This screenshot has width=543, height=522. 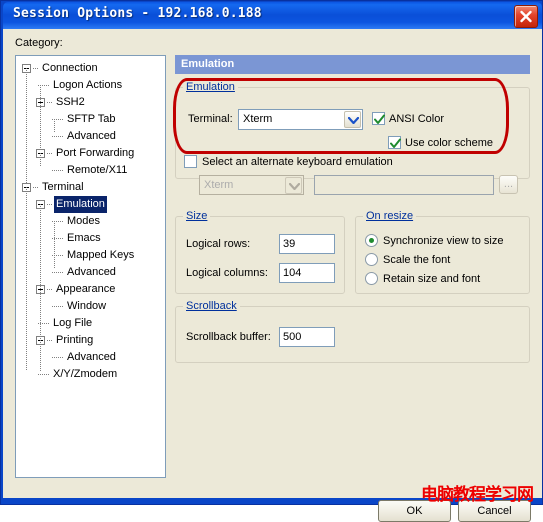 I want to click on tree-item-label: Emulation, so click(x=80, y=204).